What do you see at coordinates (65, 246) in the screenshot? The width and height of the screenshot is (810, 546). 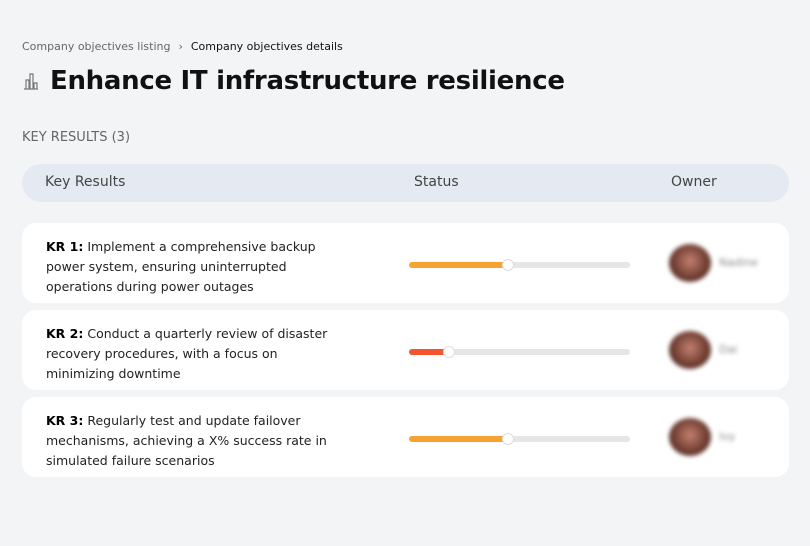 I see `key-result-id: KR 1:` at bounding box center [65, 246].